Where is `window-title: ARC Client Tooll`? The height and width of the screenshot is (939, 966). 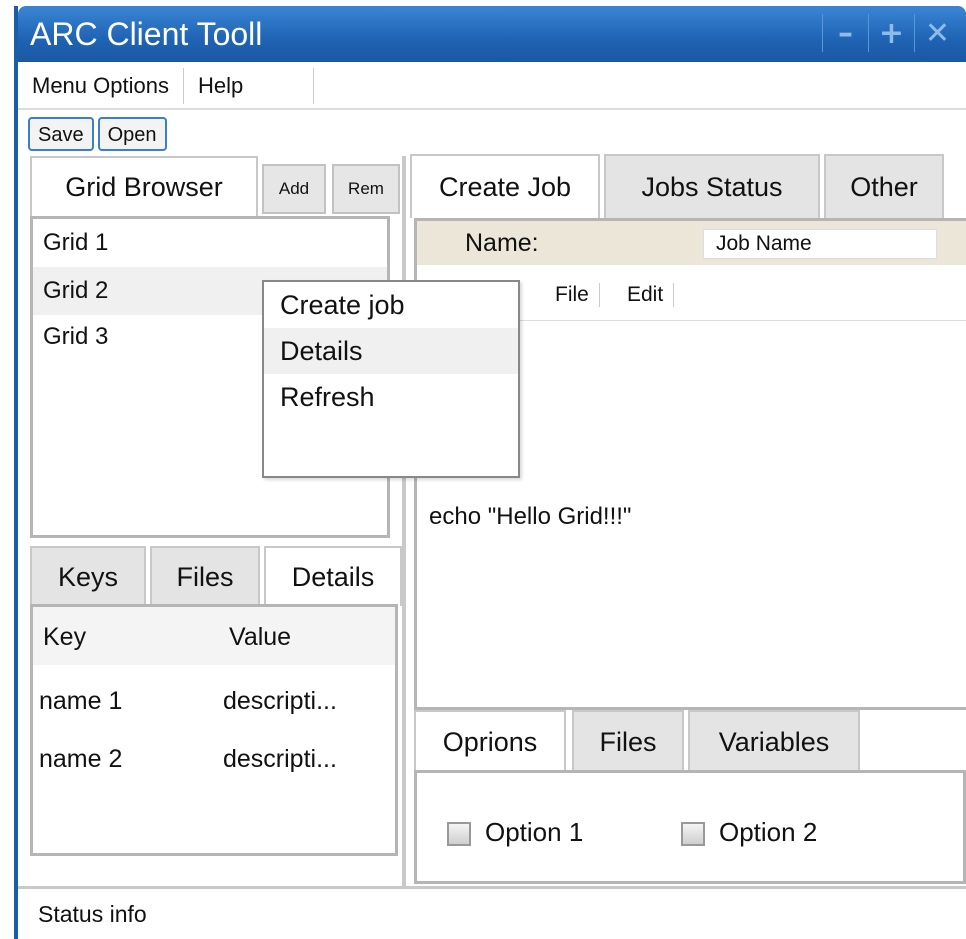
window-title: ARC Client Tooll is located at coordinates (146, 34).